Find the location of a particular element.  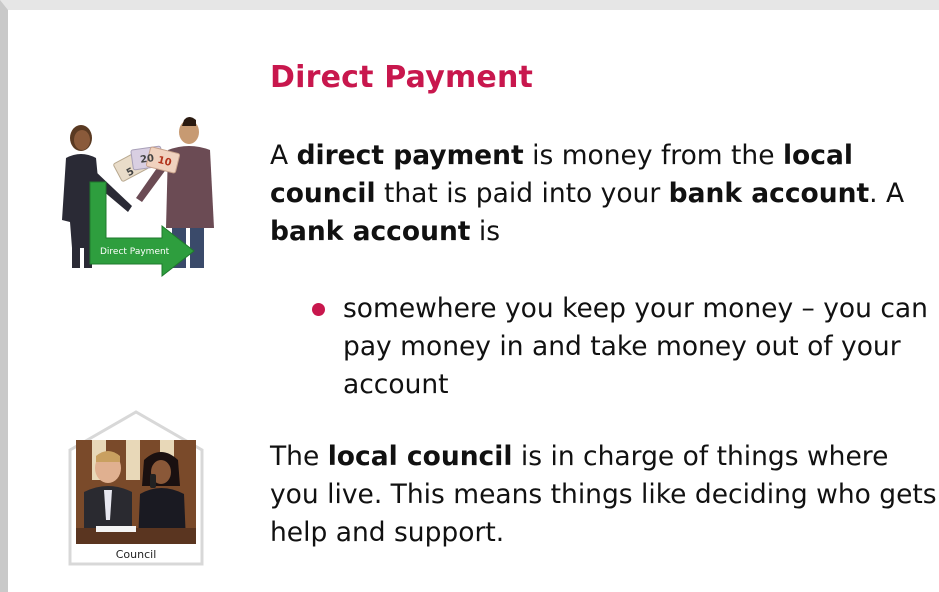

term-local-council-2: local council is located at coordinates (420, 456).